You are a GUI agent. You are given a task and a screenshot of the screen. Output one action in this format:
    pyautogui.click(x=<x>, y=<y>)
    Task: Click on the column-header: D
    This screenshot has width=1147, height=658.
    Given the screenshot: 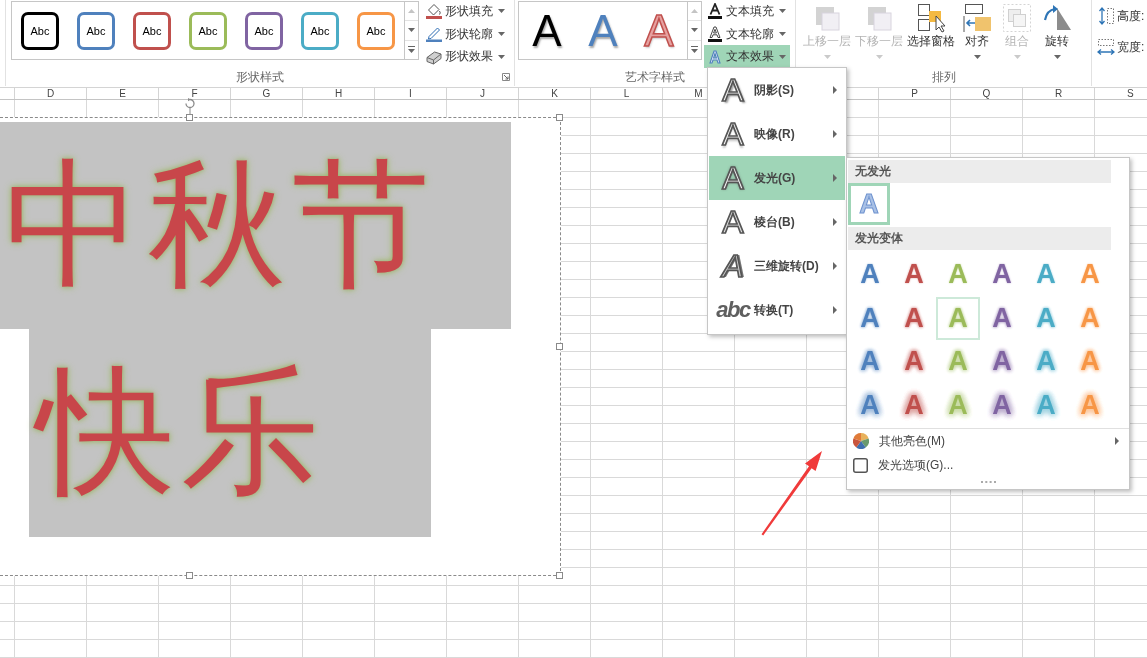 What is the action you would take?
    pyautogui.click(x=51, y=93)
    